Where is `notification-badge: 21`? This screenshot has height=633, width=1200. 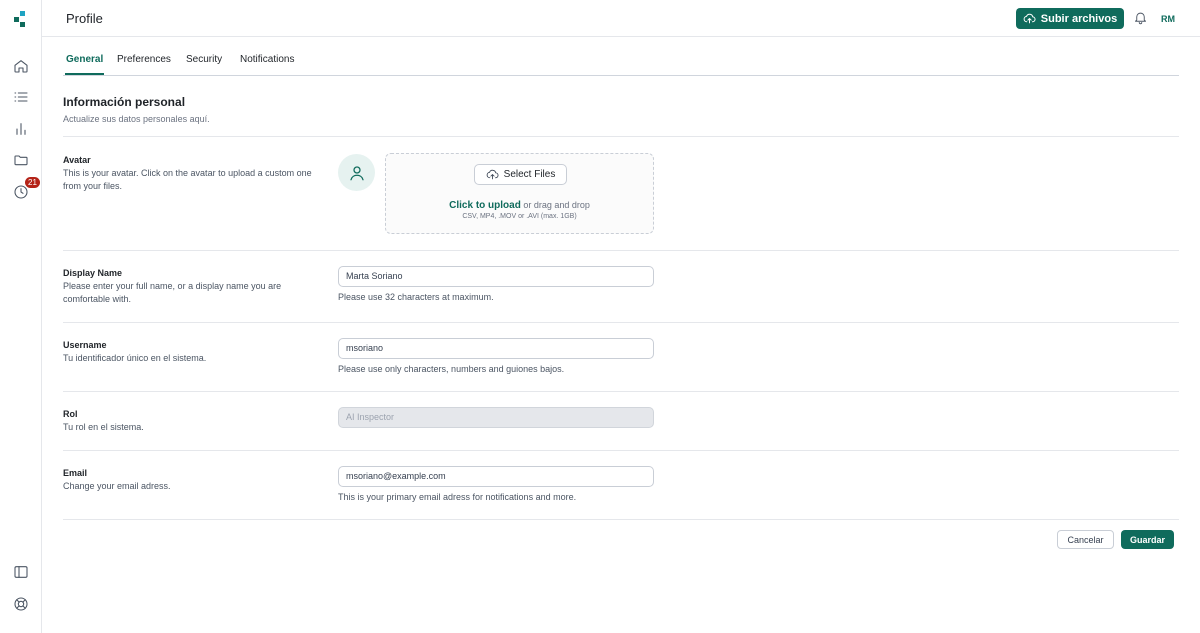 notification-badge: 21 is located at coordinates (32, 182).